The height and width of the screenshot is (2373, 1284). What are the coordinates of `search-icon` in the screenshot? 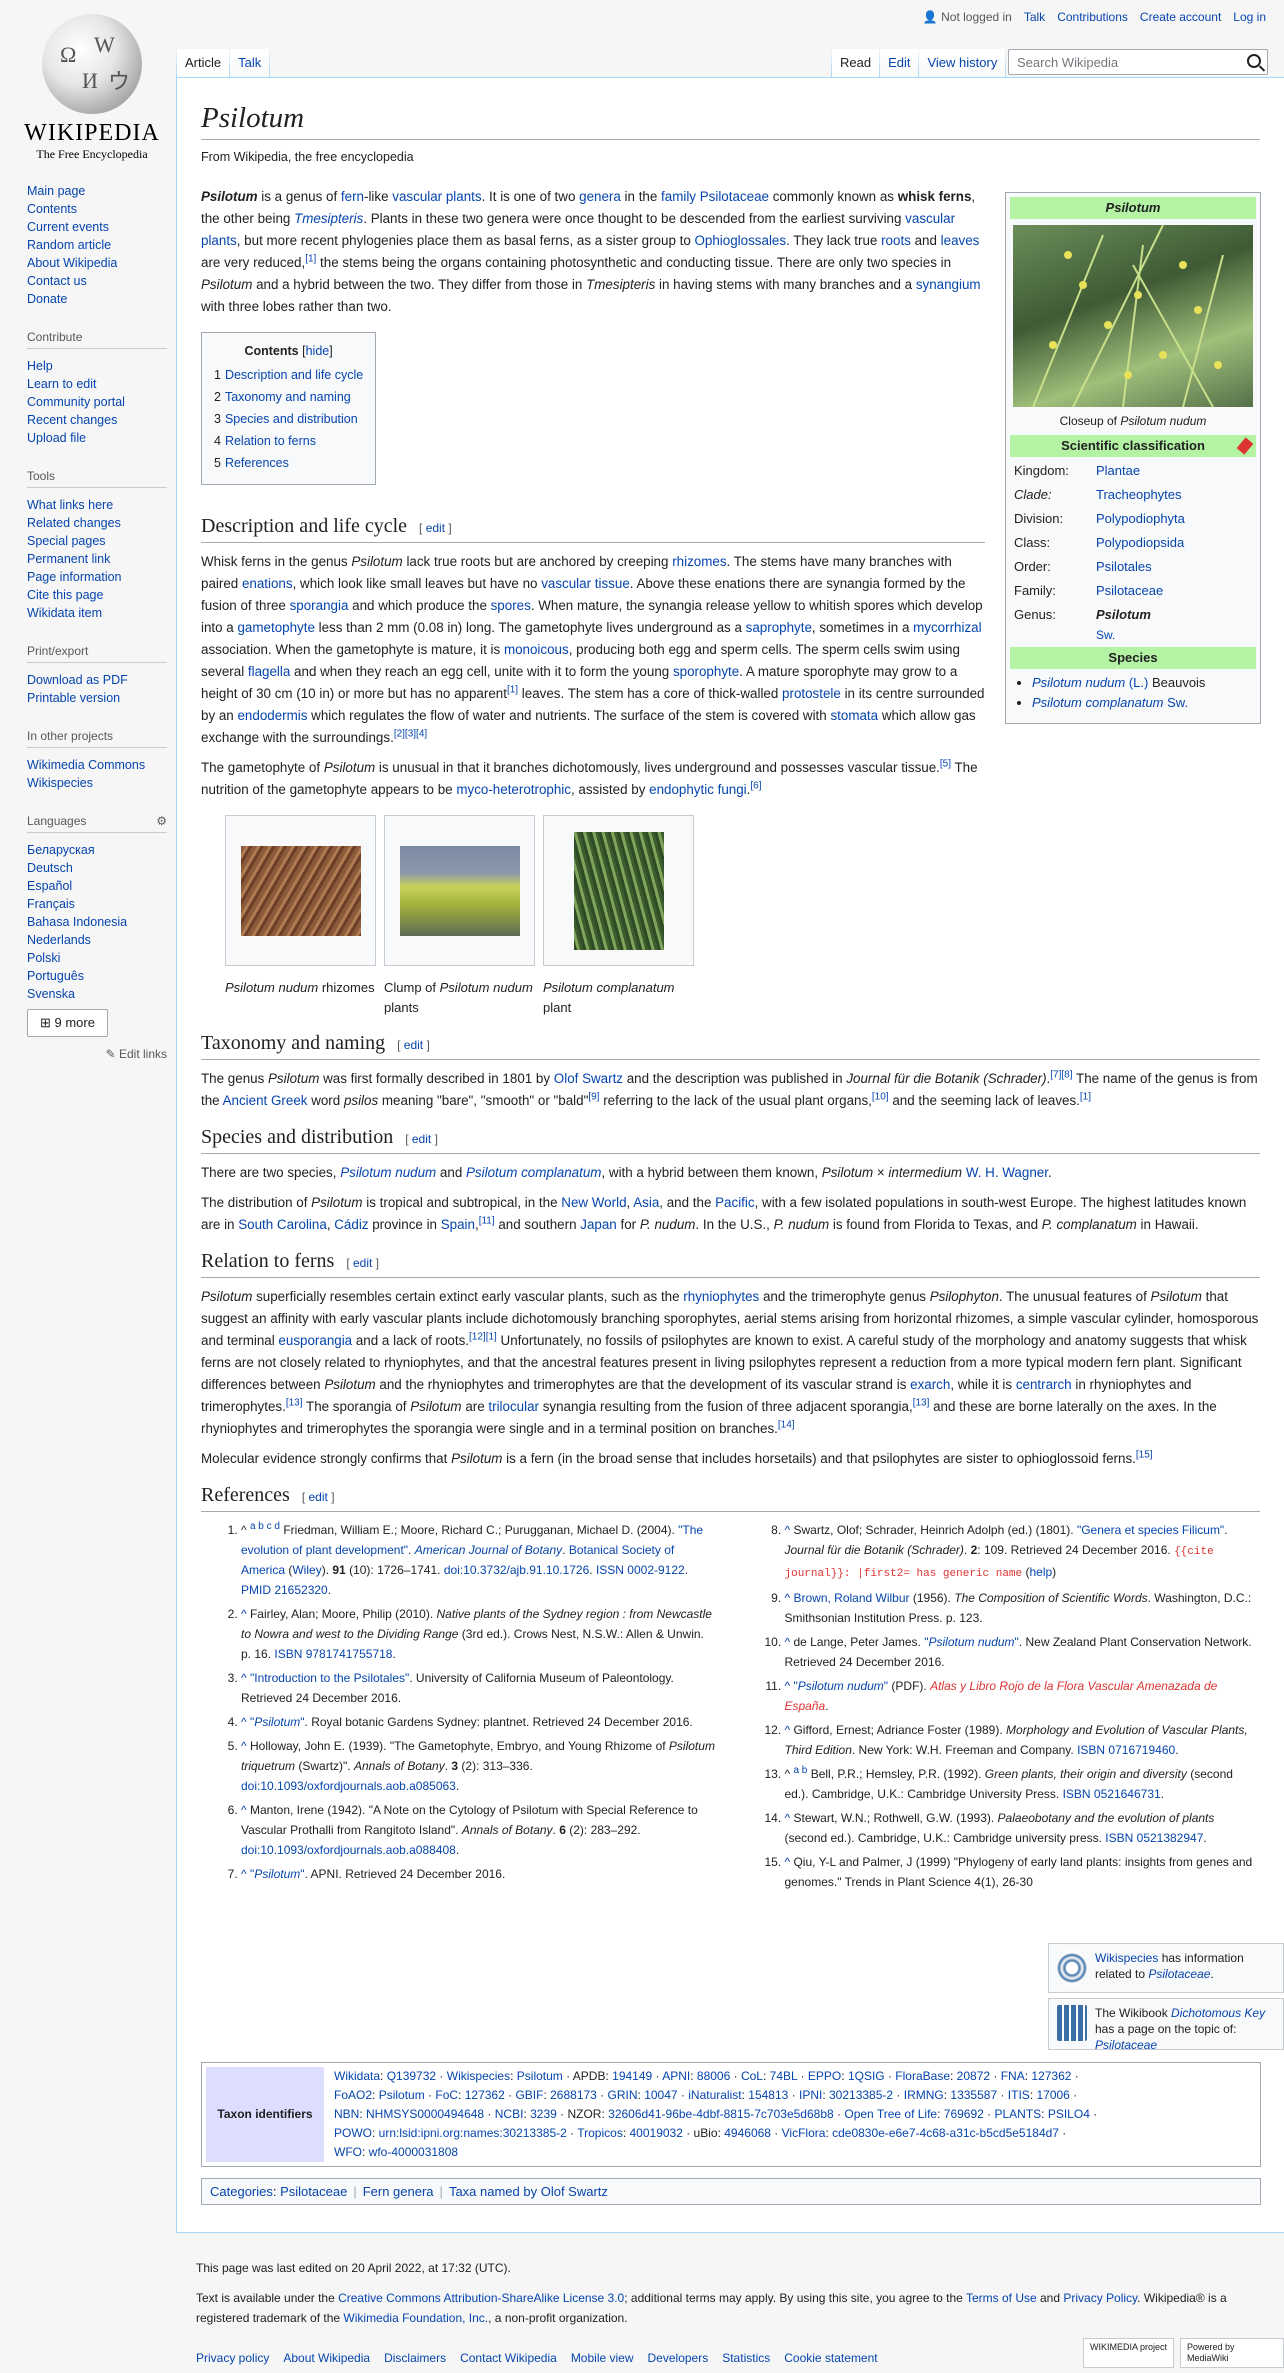 It's located at (1254, 61).